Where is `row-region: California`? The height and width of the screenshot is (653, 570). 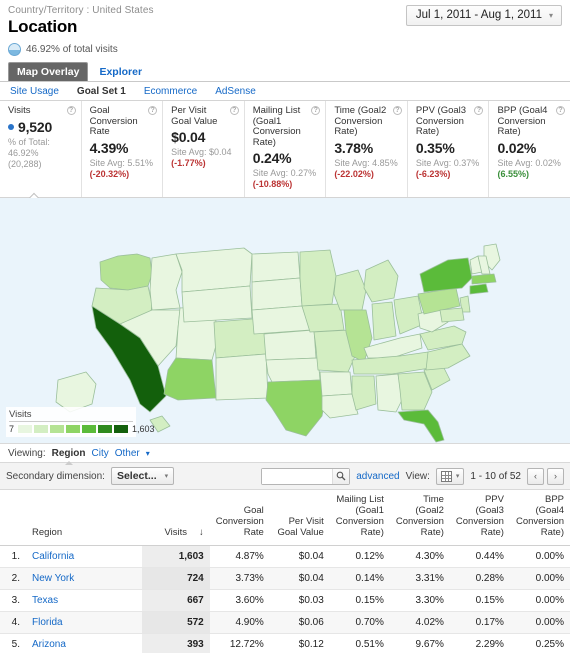 row-region: California is located at coordinates (84, 556).